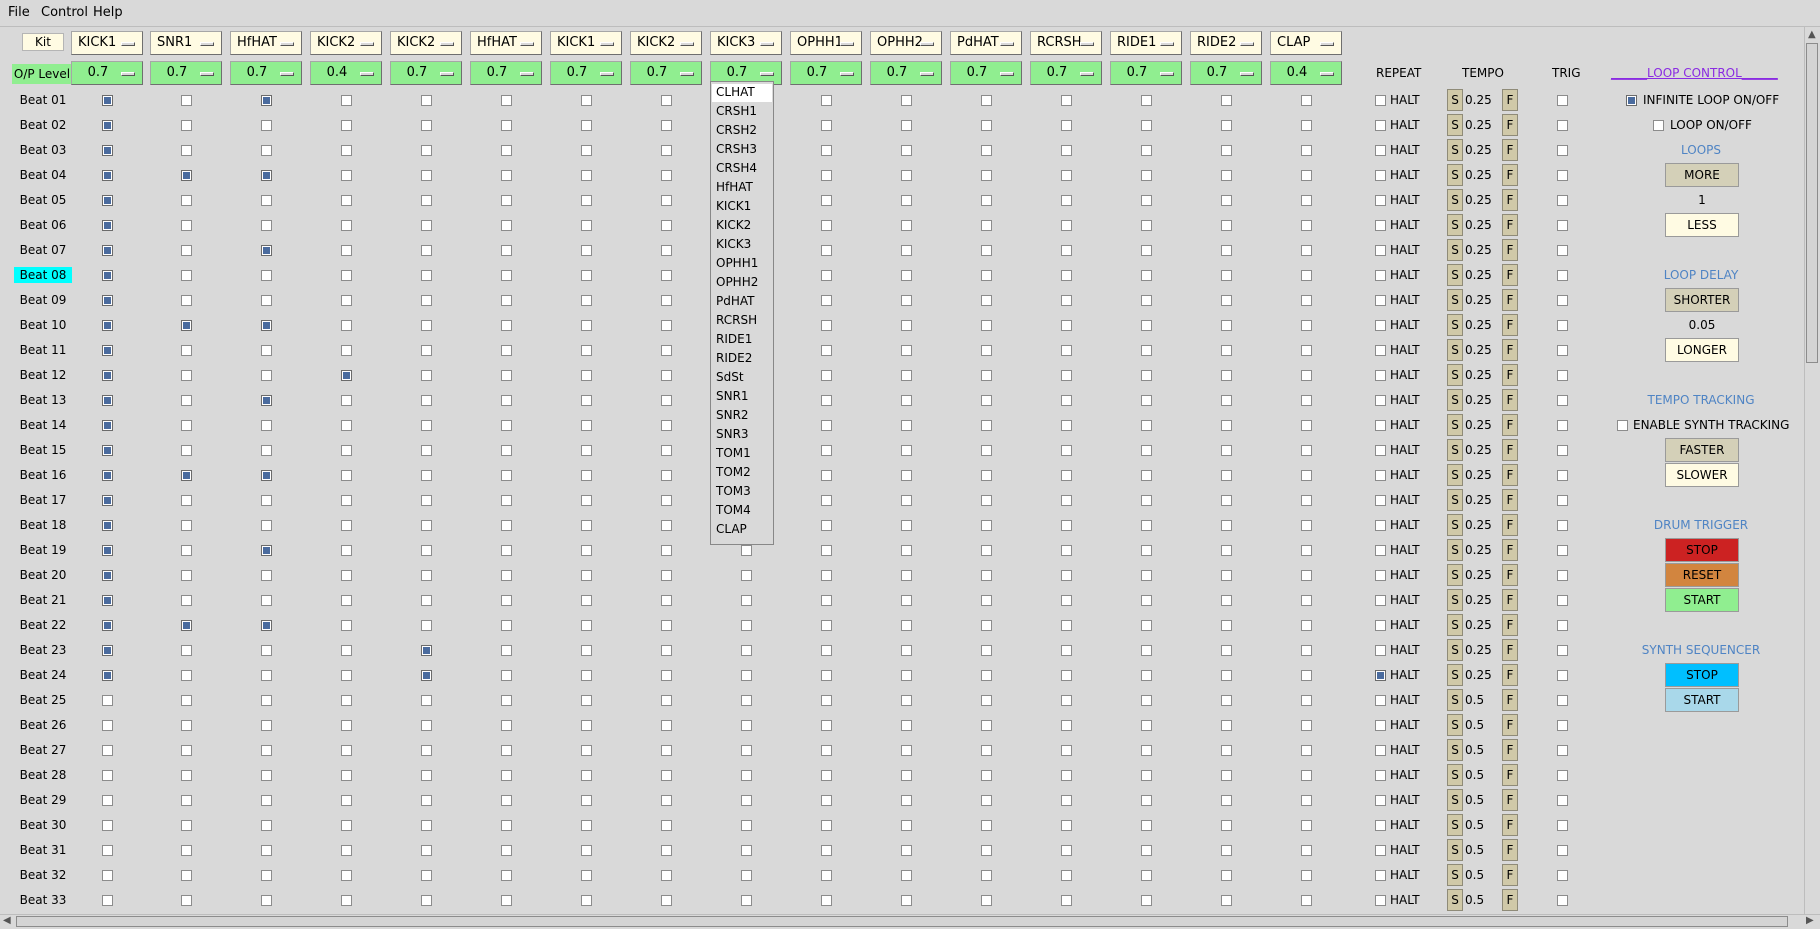 The width and height of the screenshot is (1820, 929). What do you see at coordinates (1622, 425) in the screenshot?
I see `synth-tracking-checkbox` at bounding box center [1622, 425].